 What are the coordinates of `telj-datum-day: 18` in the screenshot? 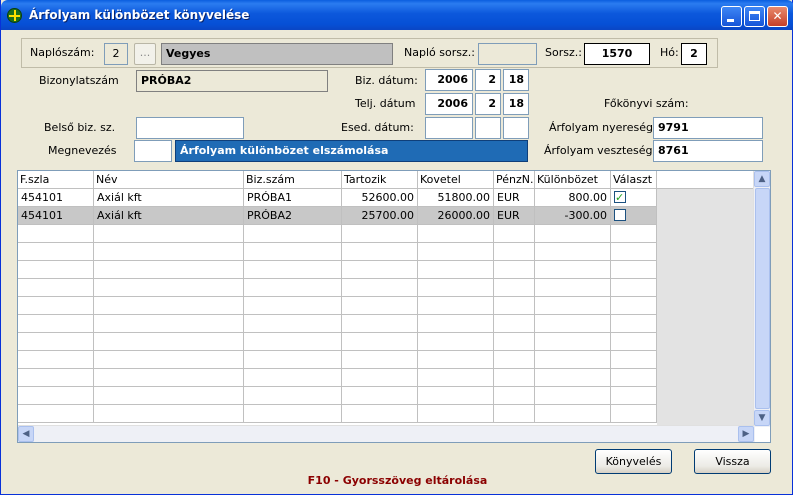 It's located at (516, 104).